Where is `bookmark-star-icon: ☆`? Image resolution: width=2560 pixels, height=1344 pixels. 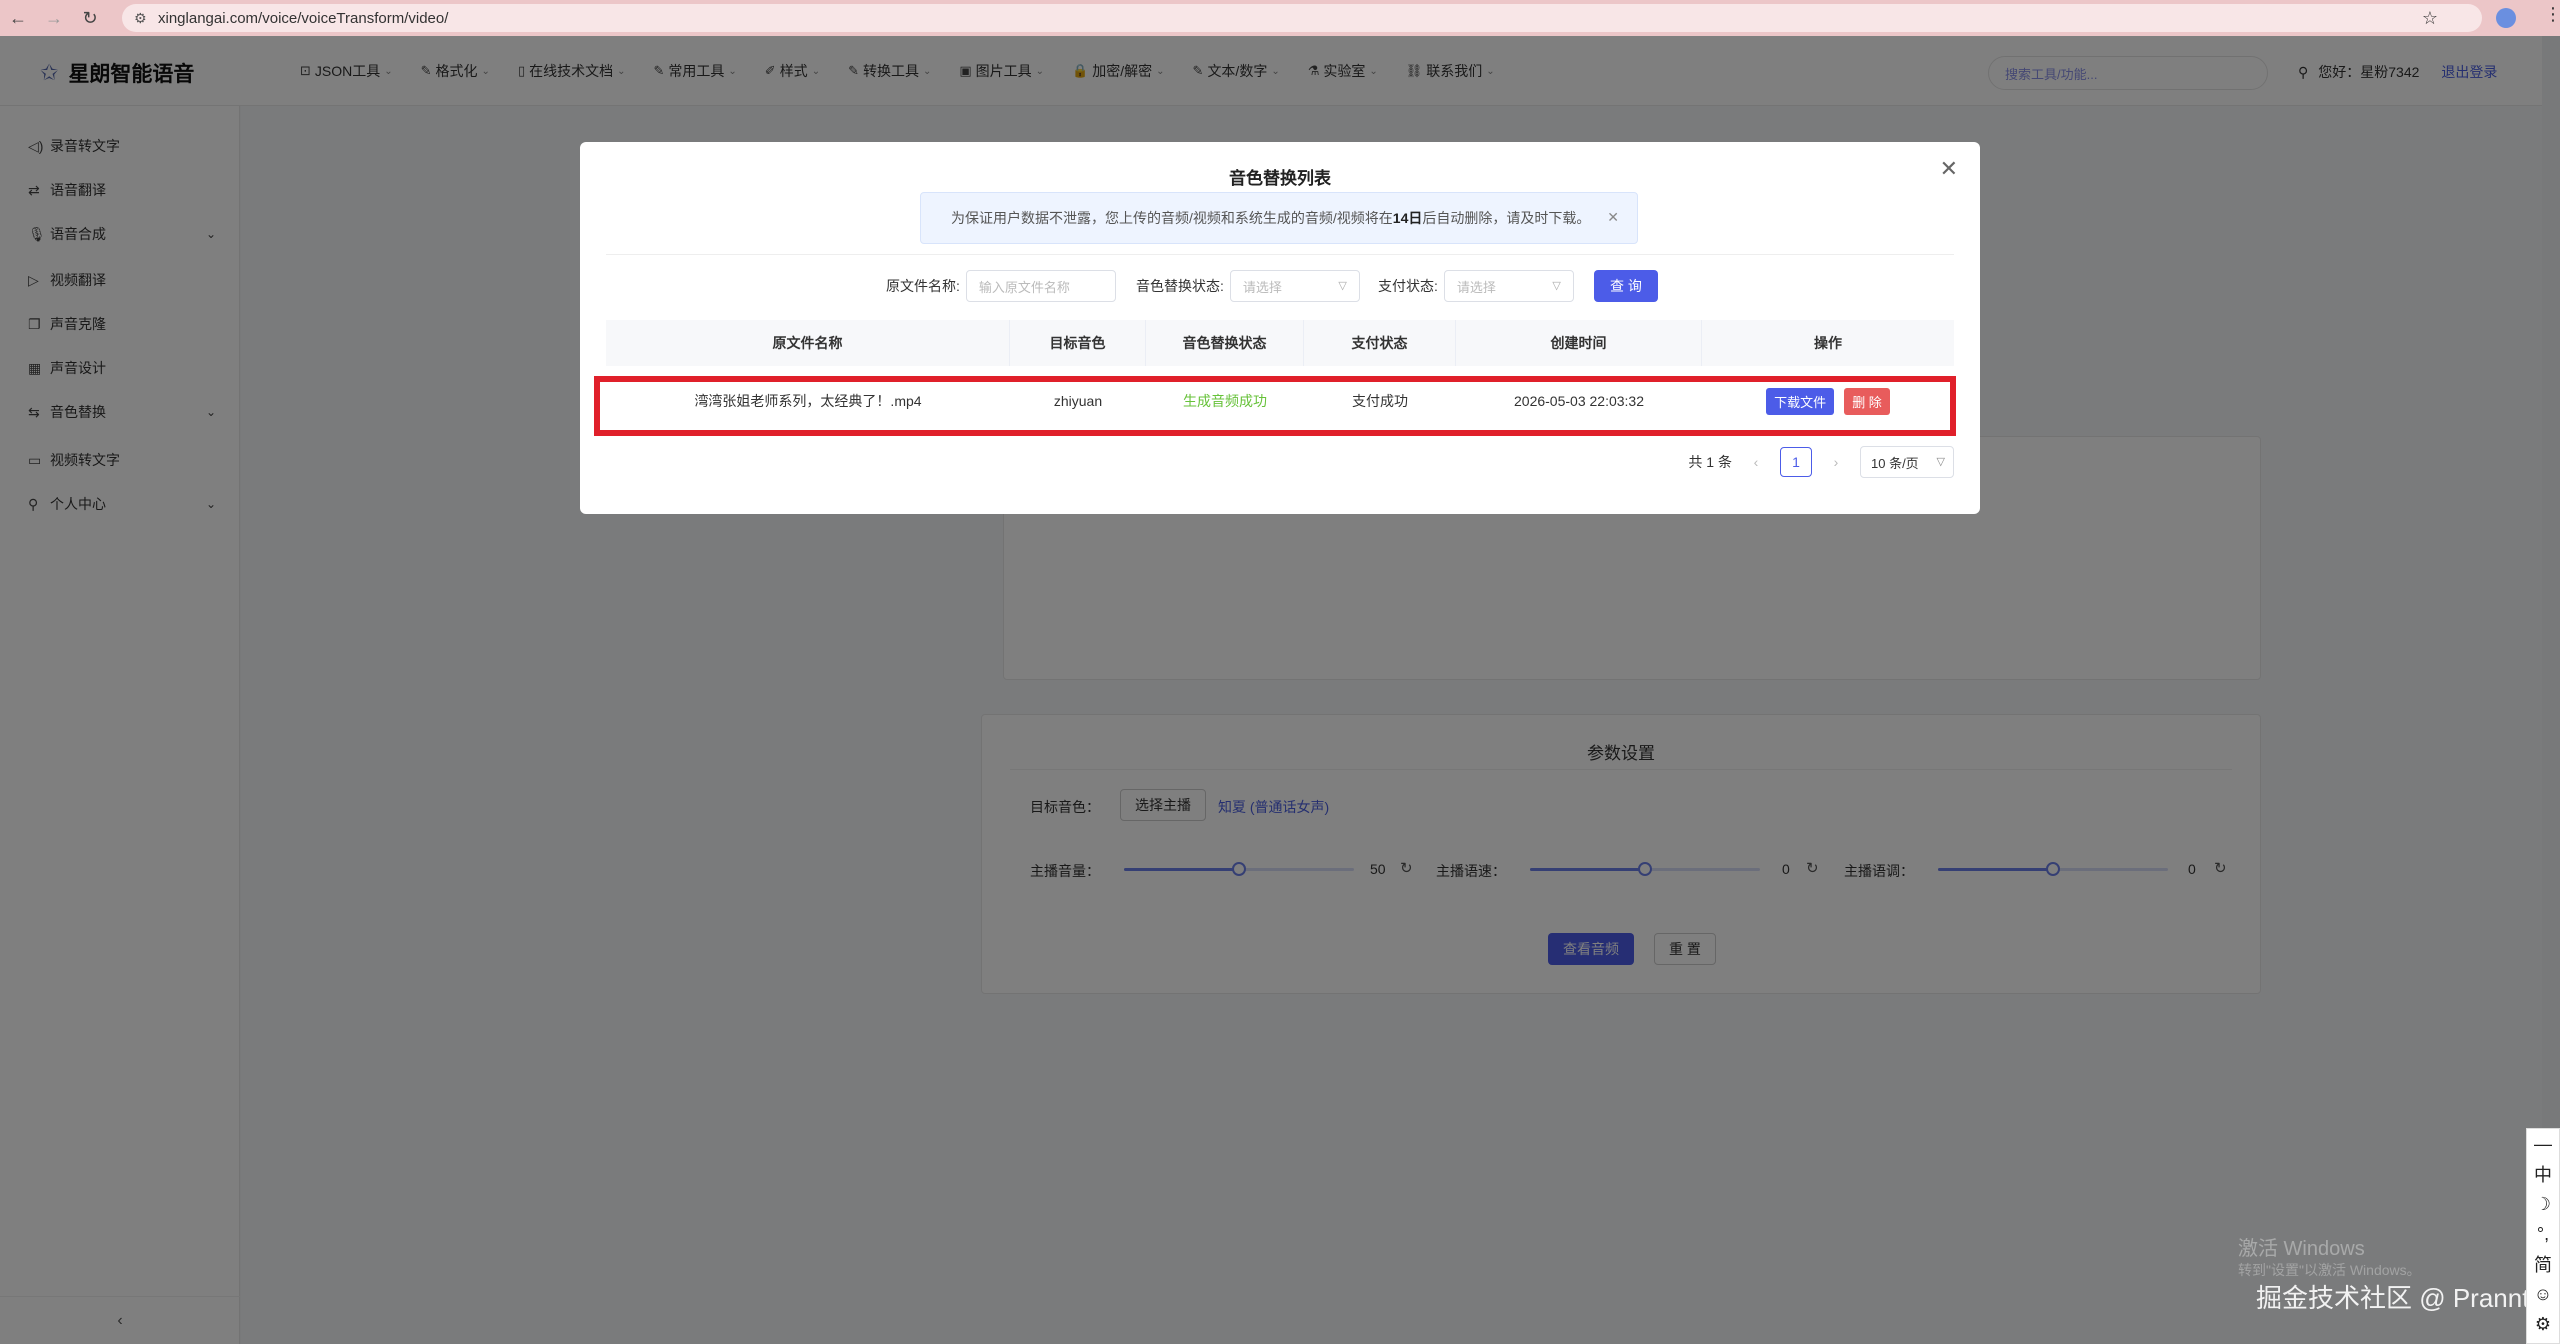
bookmark-star-icon: ☆ is located at coordinates (2430, 18).